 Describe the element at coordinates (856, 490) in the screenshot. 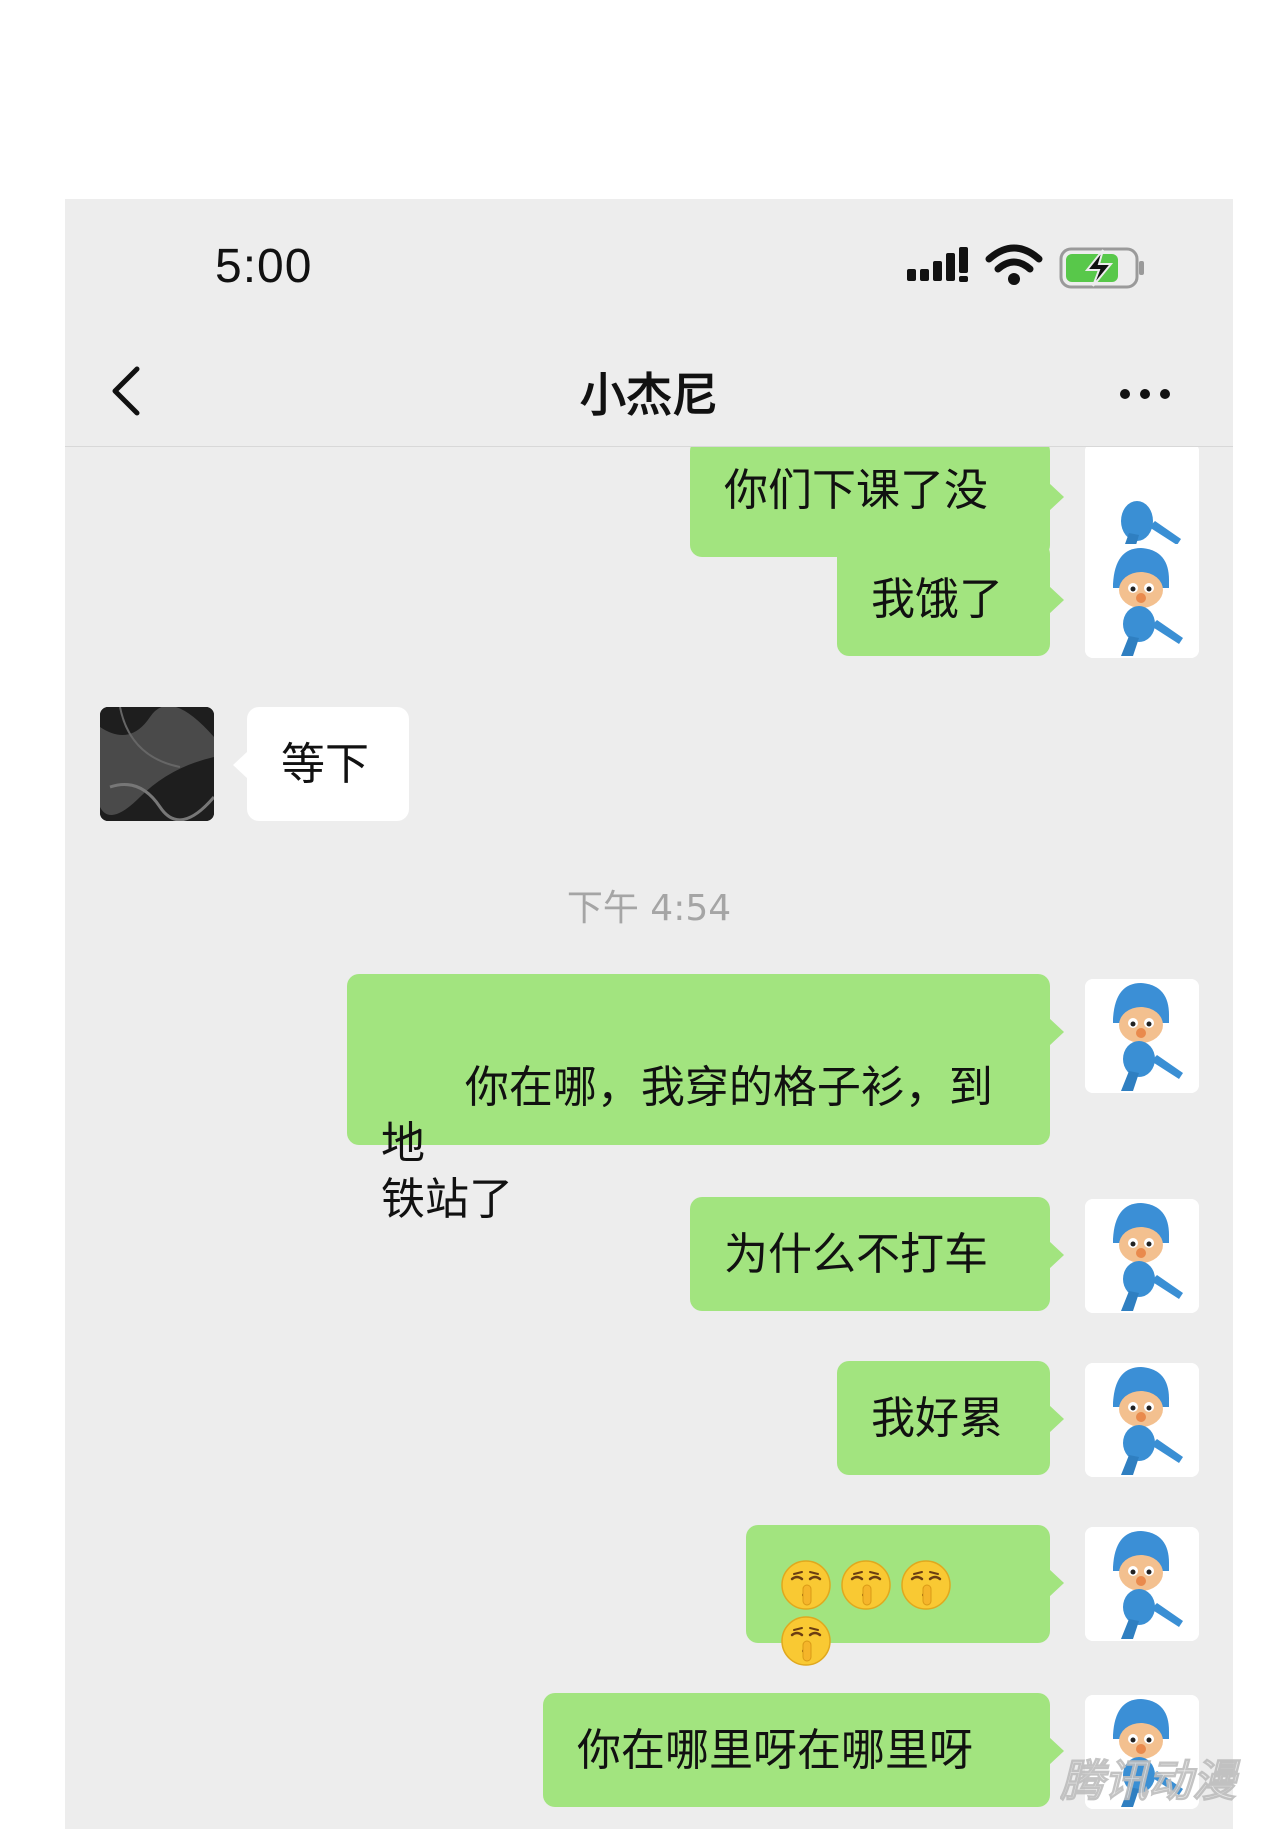

I see `message-text: 你们下课了没` at that location.